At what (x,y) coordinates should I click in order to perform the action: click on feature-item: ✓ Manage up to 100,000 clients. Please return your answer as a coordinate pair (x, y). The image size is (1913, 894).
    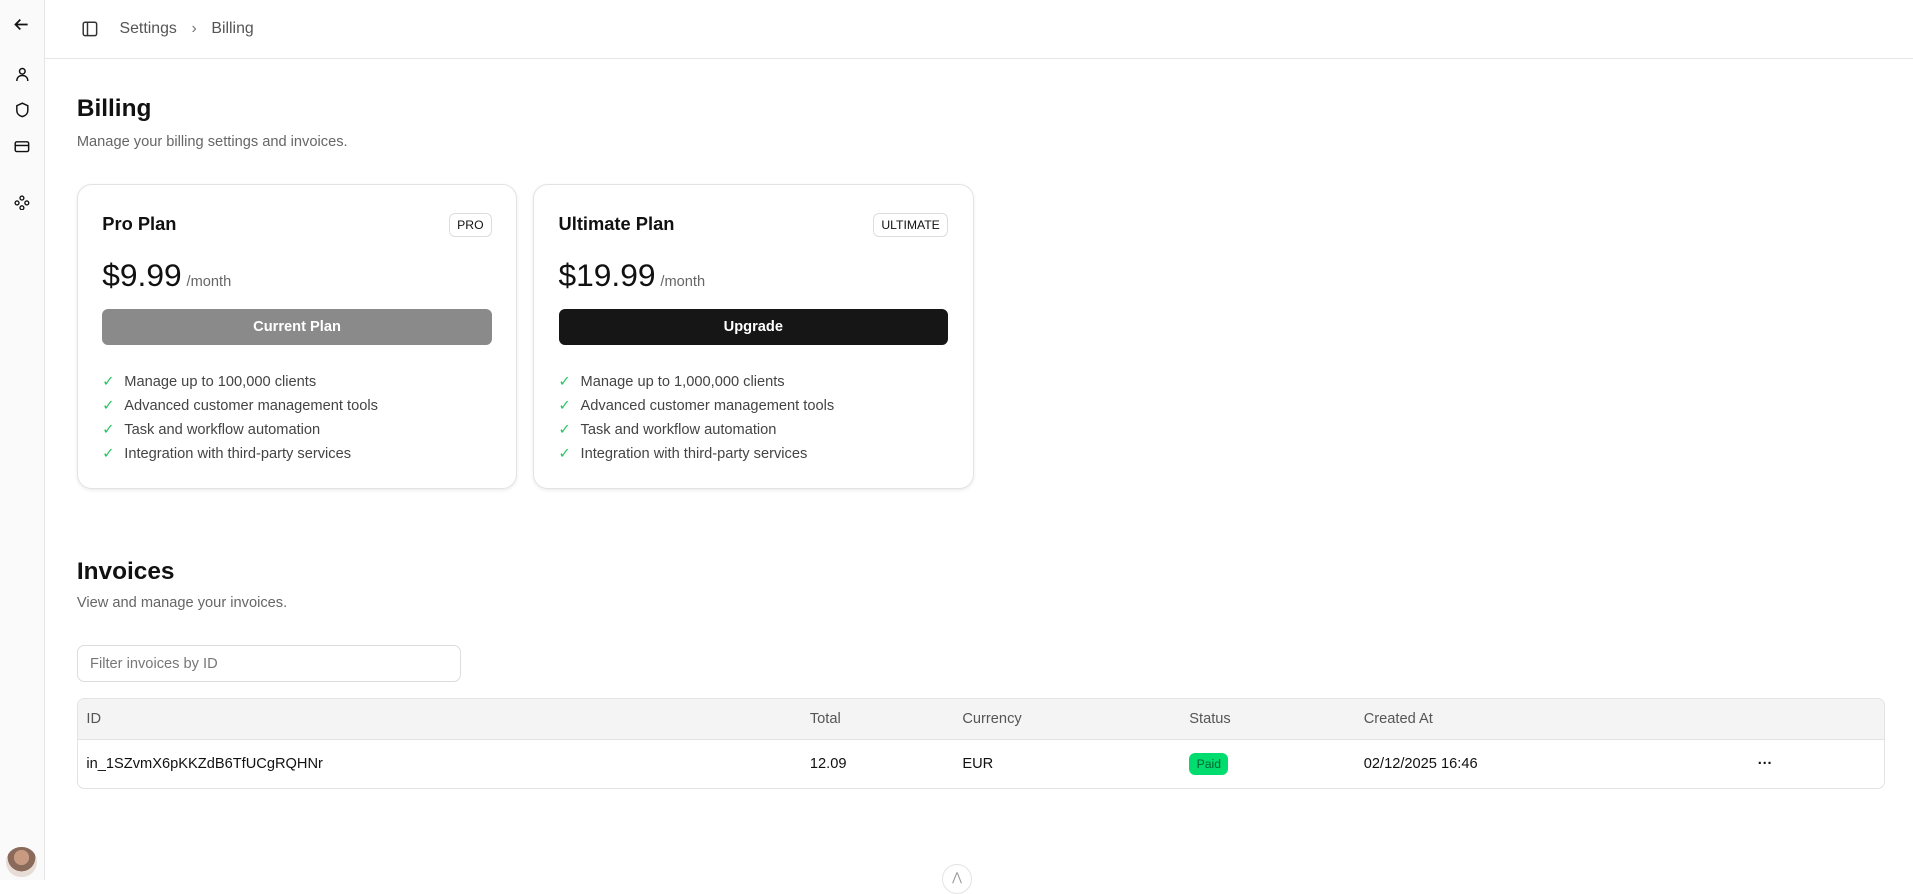
    Looking at the image, I should click on (209, 382).